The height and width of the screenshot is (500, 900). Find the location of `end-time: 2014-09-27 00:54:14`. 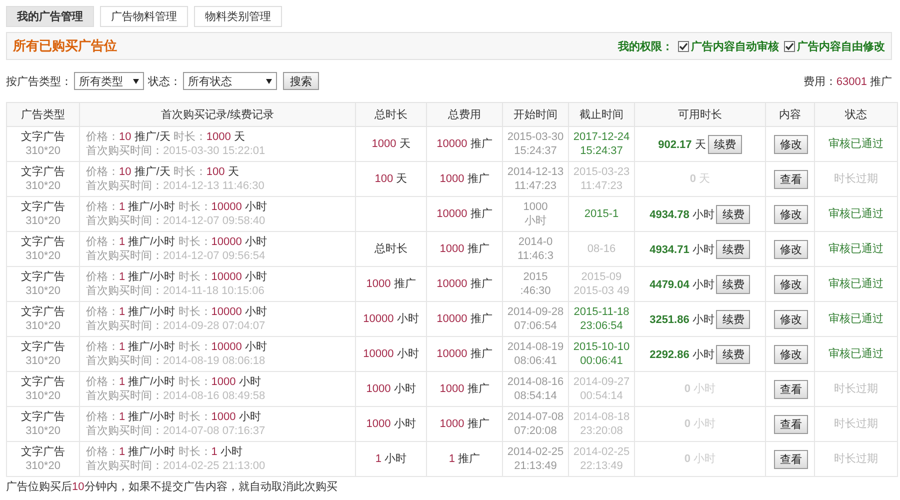

end-time: 2014-09-27 00:54:14 is located at coordinates (601, 389).